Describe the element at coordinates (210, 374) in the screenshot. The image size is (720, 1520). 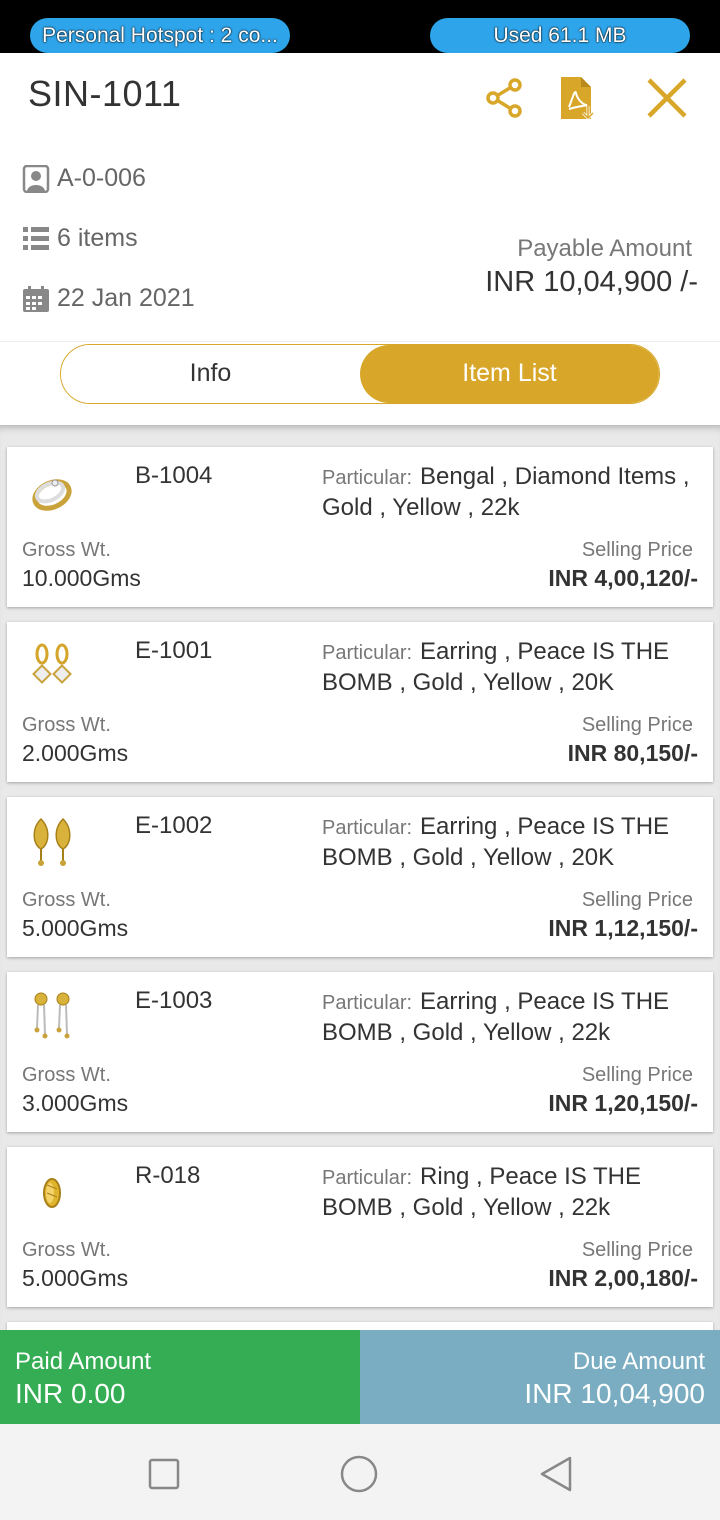
I see `tab-info: Info` at that location.